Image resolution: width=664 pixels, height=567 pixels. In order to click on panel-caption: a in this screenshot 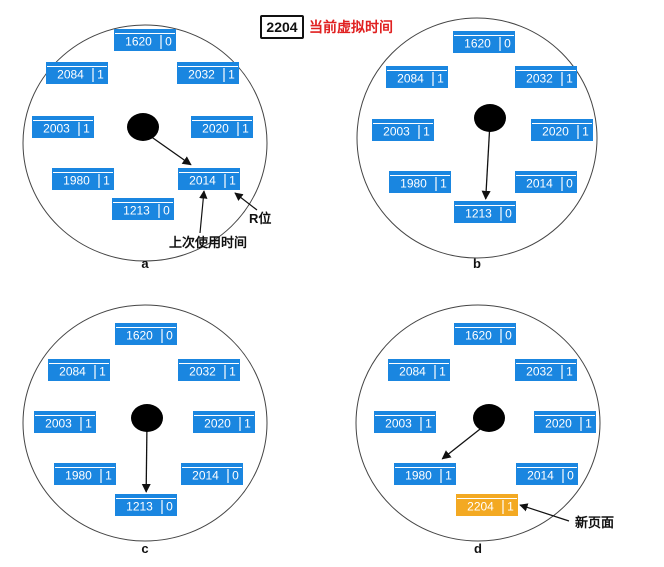, I will do `click(145, 263)`.